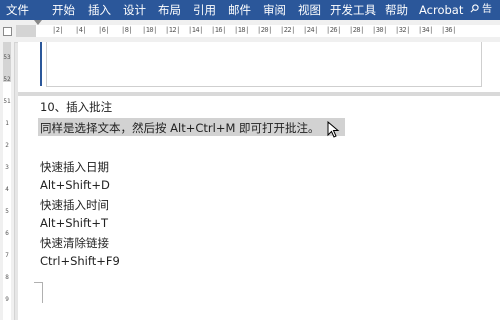 The width and height of the screenshot is (500, 320). I want to click on vruler-tick: 8, so click(7, 277).